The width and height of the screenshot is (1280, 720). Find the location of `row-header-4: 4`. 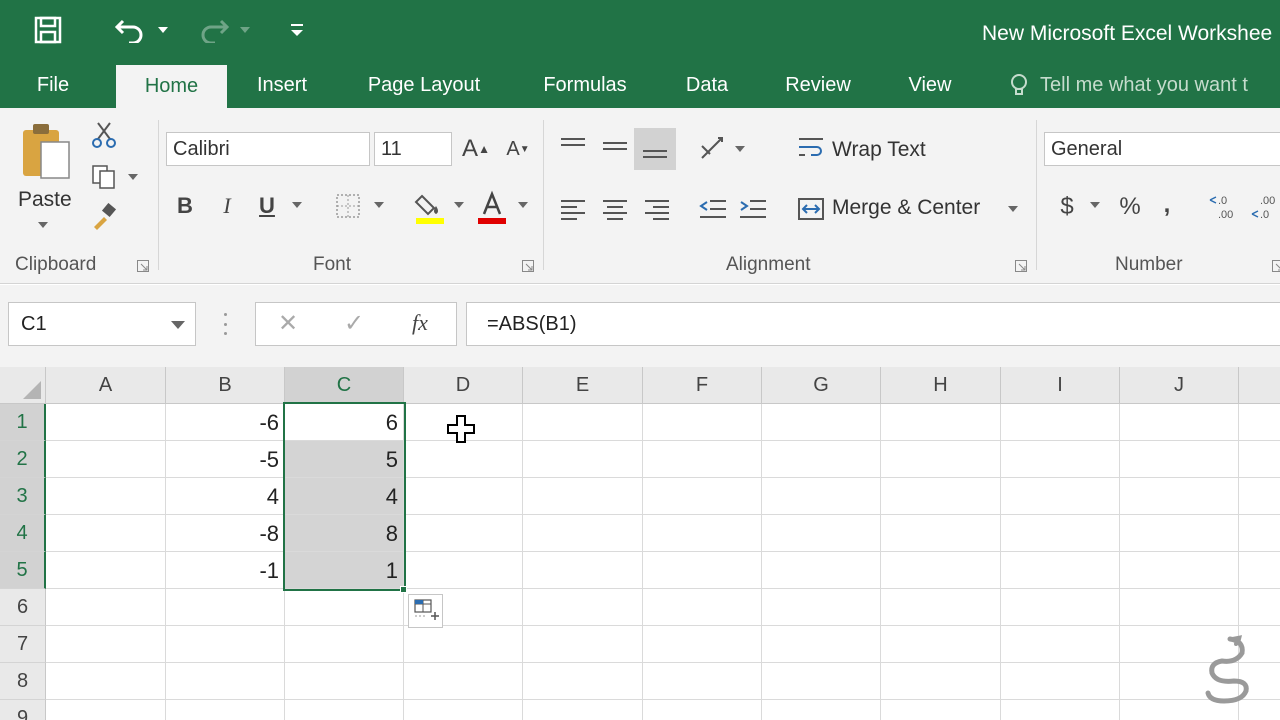

row-header-4: 4 is located at coordinates (23, 533).